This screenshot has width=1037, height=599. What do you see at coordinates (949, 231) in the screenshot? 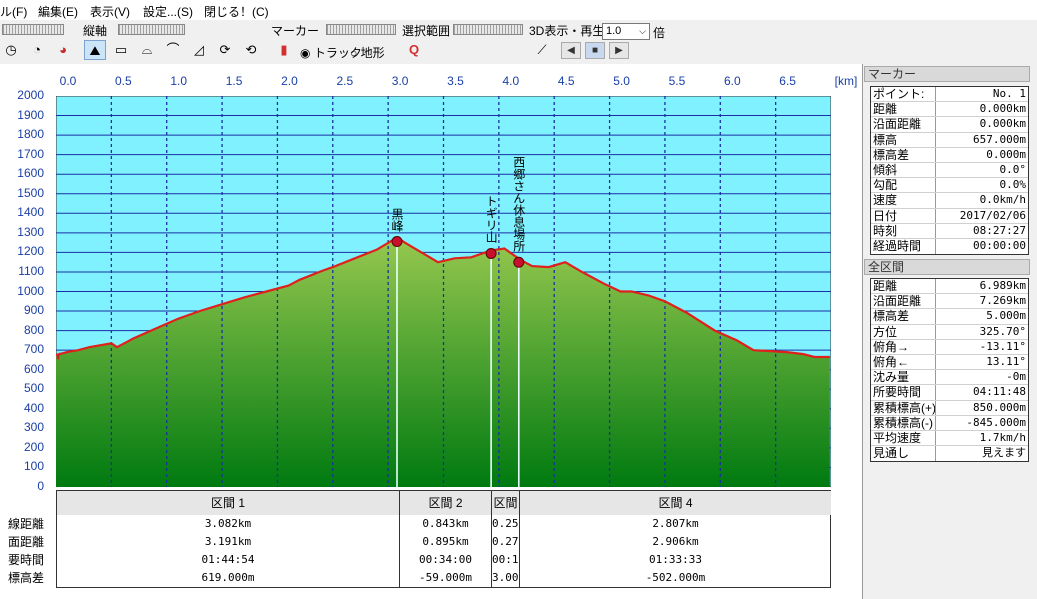
I see `info-row: 時刻 08:27:27` at bounding box center [949, 231].